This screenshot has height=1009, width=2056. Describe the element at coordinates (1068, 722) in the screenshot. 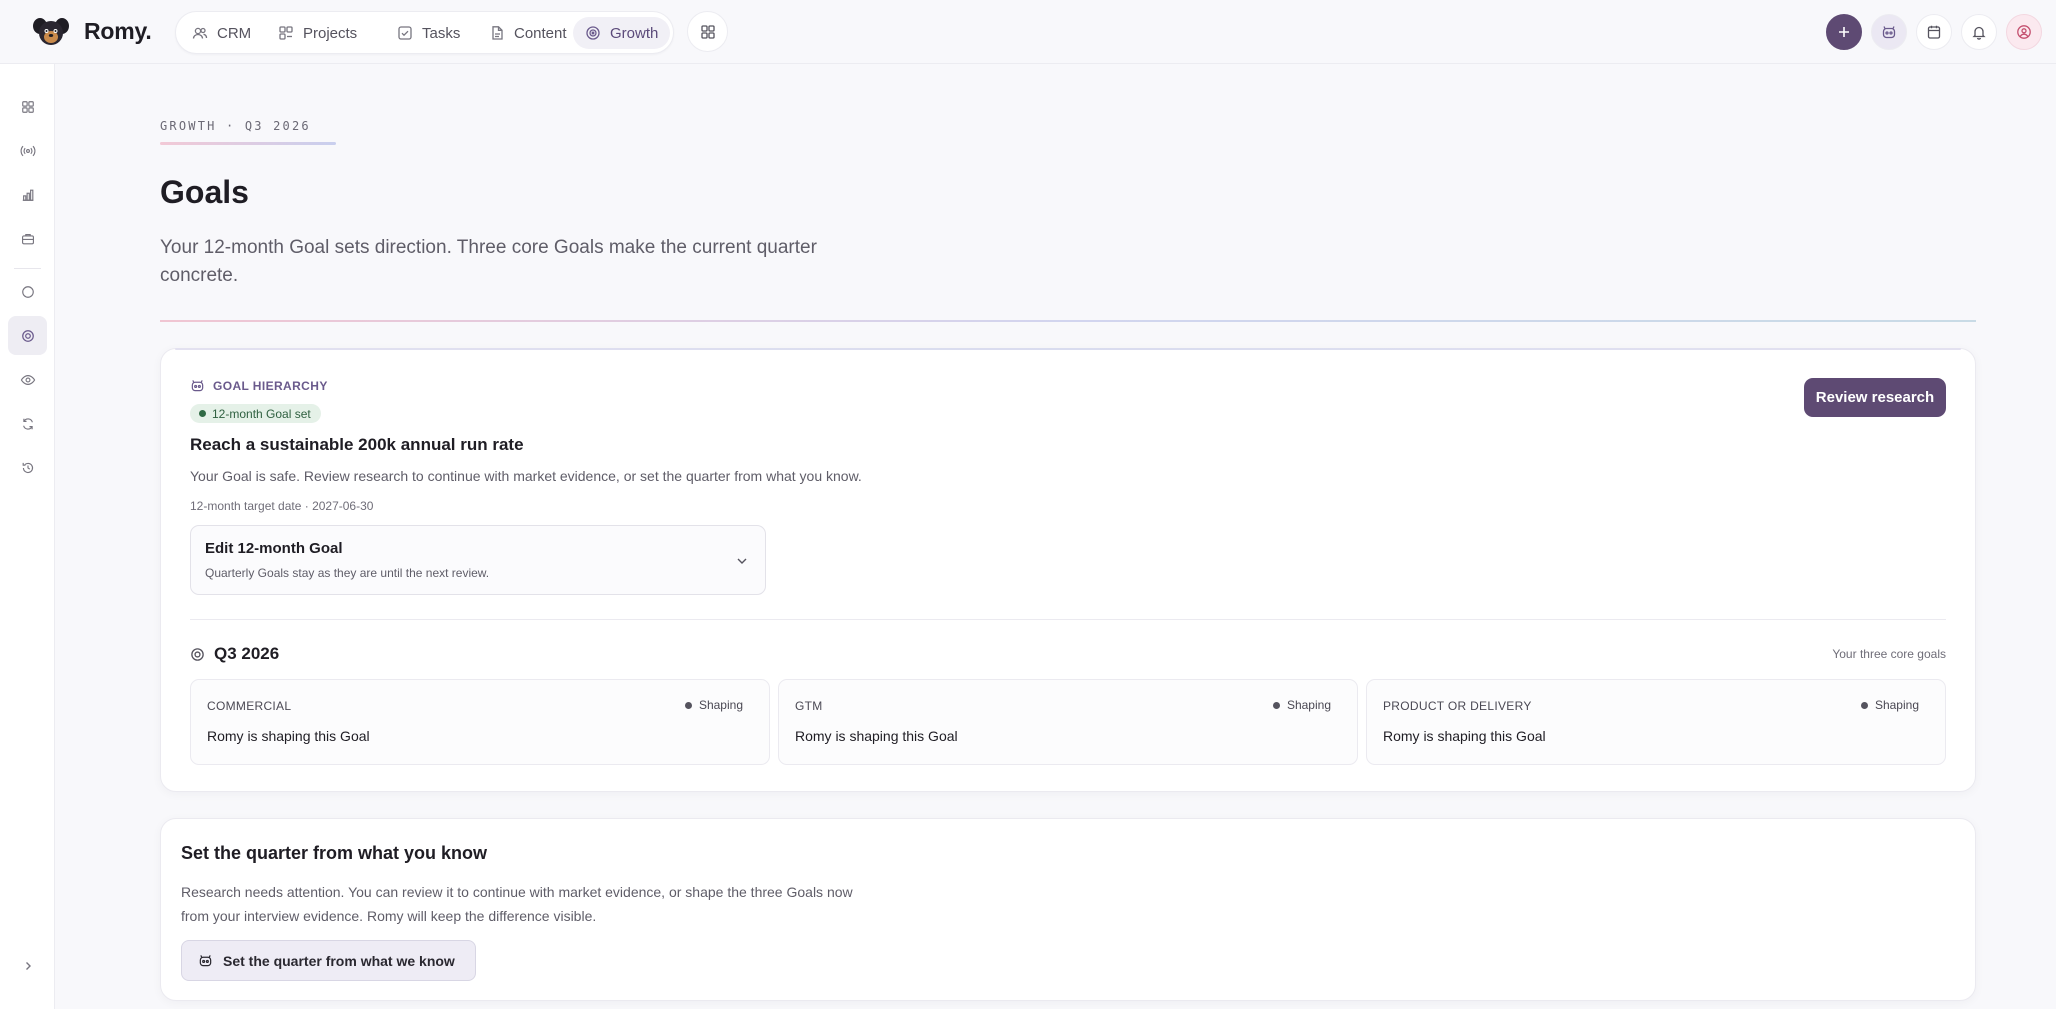

I see `quarter-goal-card: GTM Shaping Romy is shaping this Goal` at that location.